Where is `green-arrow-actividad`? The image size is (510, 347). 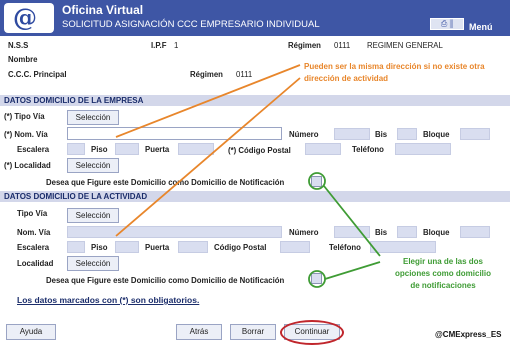 green-arrow-actividad is located at coordinates (352, 270).